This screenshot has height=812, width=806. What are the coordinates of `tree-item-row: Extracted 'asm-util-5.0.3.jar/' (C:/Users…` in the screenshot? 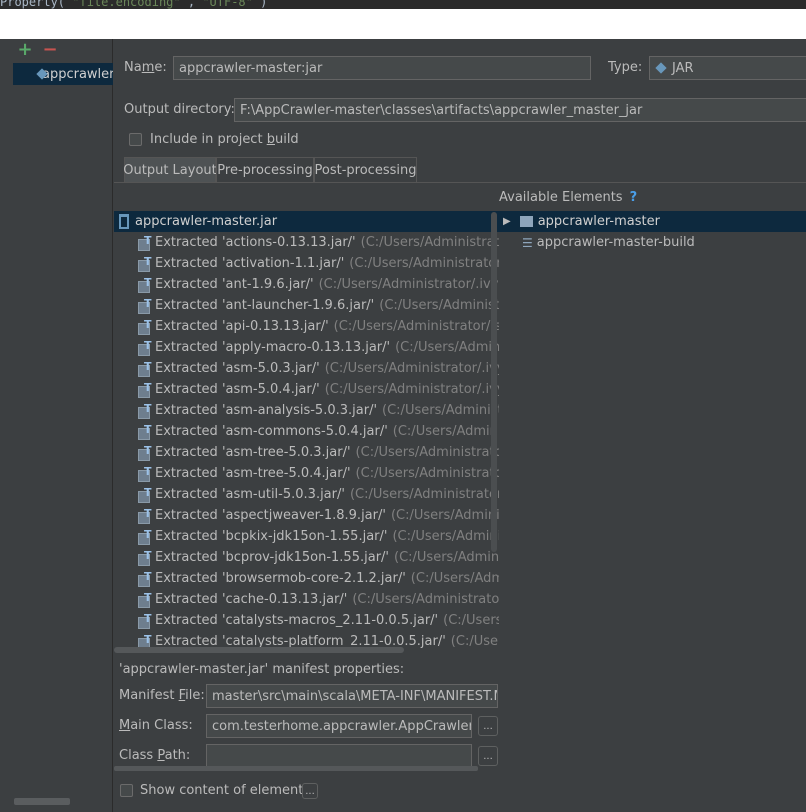 It's located at (306, 494).